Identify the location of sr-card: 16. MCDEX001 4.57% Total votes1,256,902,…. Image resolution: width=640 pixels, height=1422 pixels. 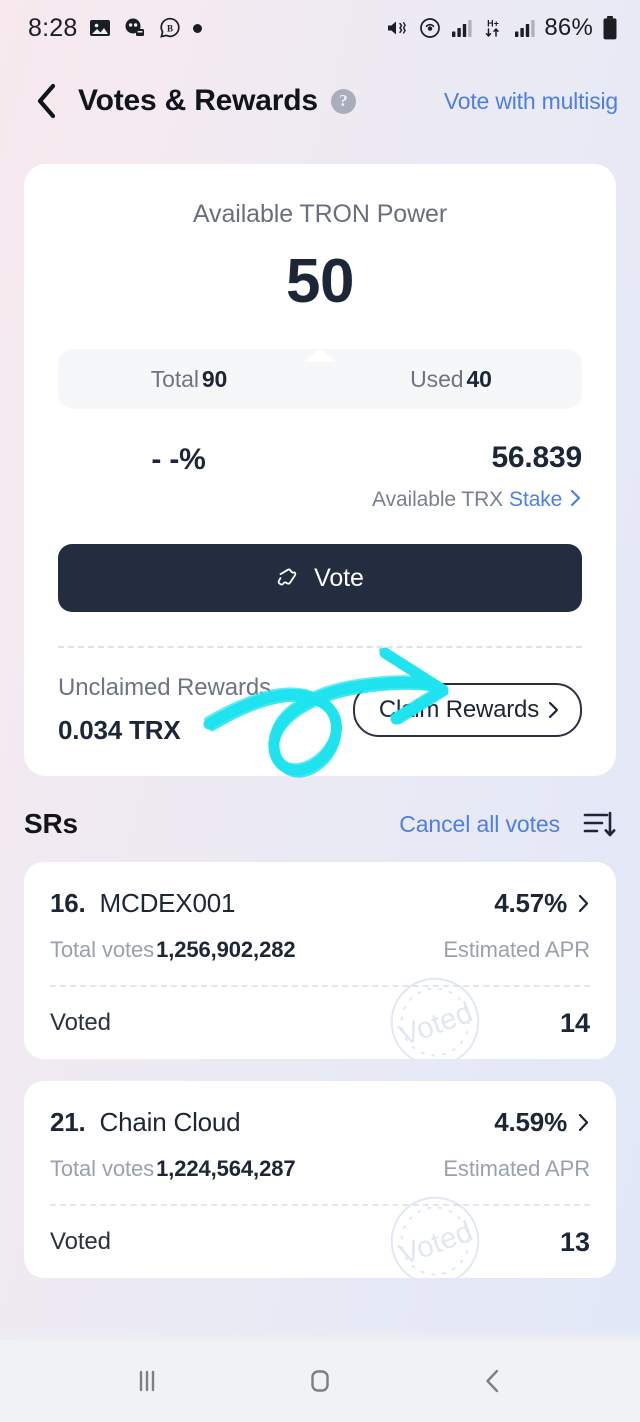
(320, 960).